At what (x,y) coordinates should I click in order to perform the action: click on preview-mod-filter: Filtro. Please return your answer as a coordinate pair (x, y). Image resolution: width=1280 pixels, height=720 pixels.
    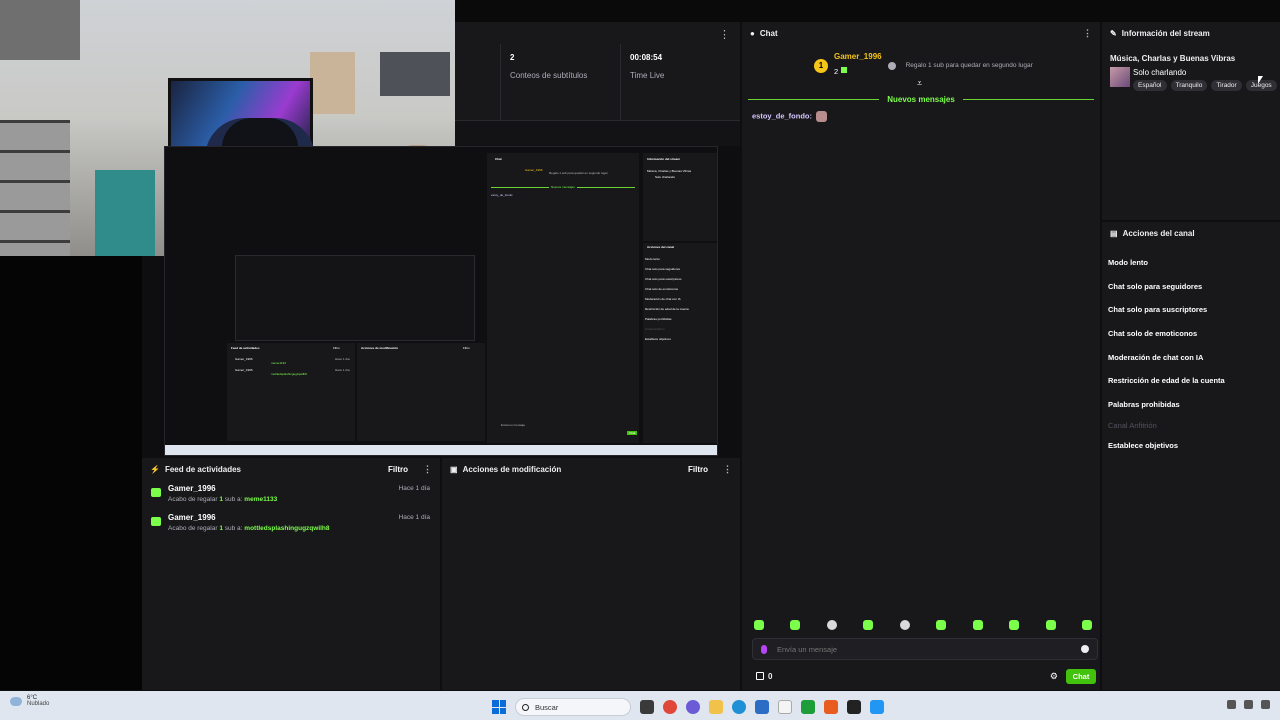
    Looking at the image, I should click on (466, 348).